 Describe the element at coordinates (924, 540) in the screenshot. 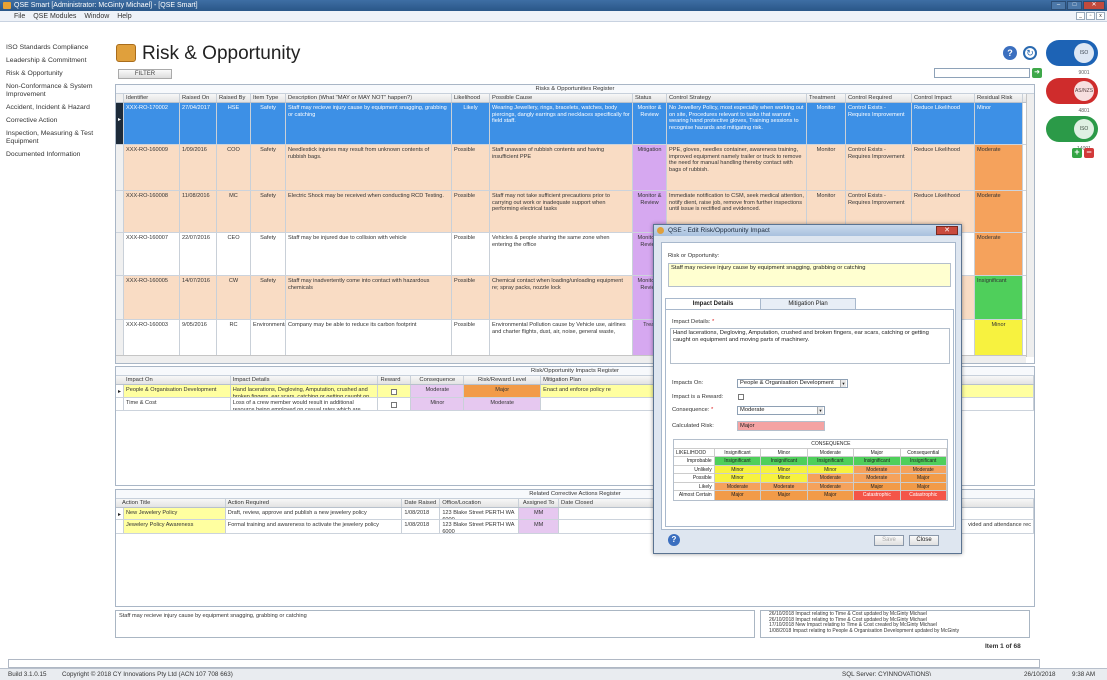

I see `close-dialog-button: Close` at that location.